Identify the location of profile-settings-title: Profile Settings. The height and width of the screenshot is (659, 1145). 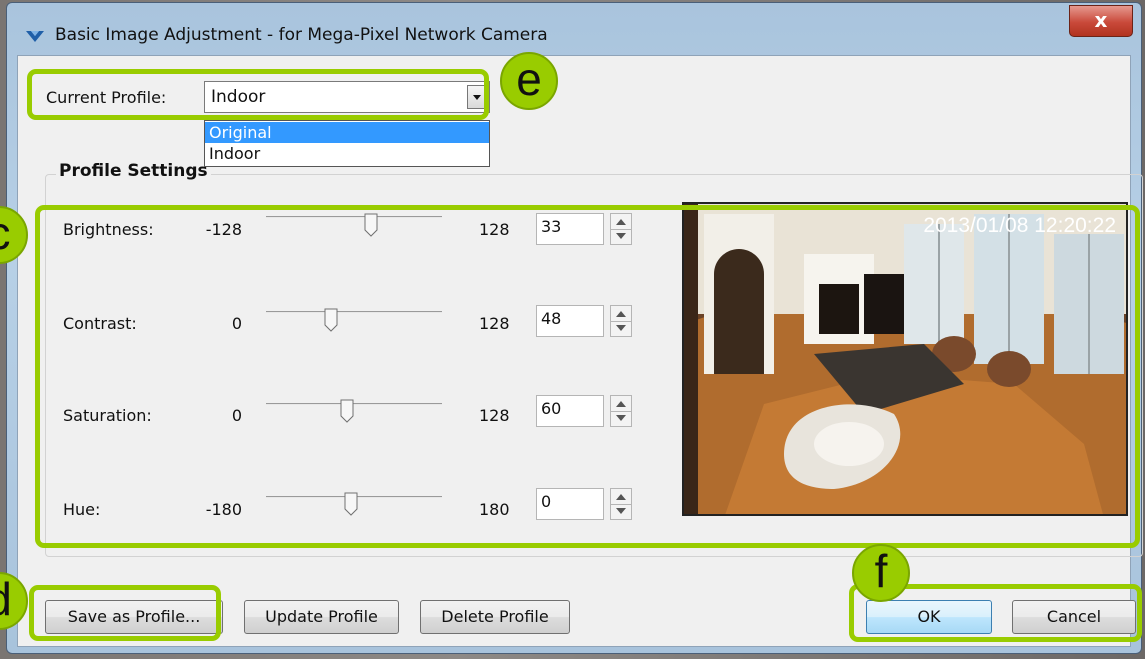
(133, 171).